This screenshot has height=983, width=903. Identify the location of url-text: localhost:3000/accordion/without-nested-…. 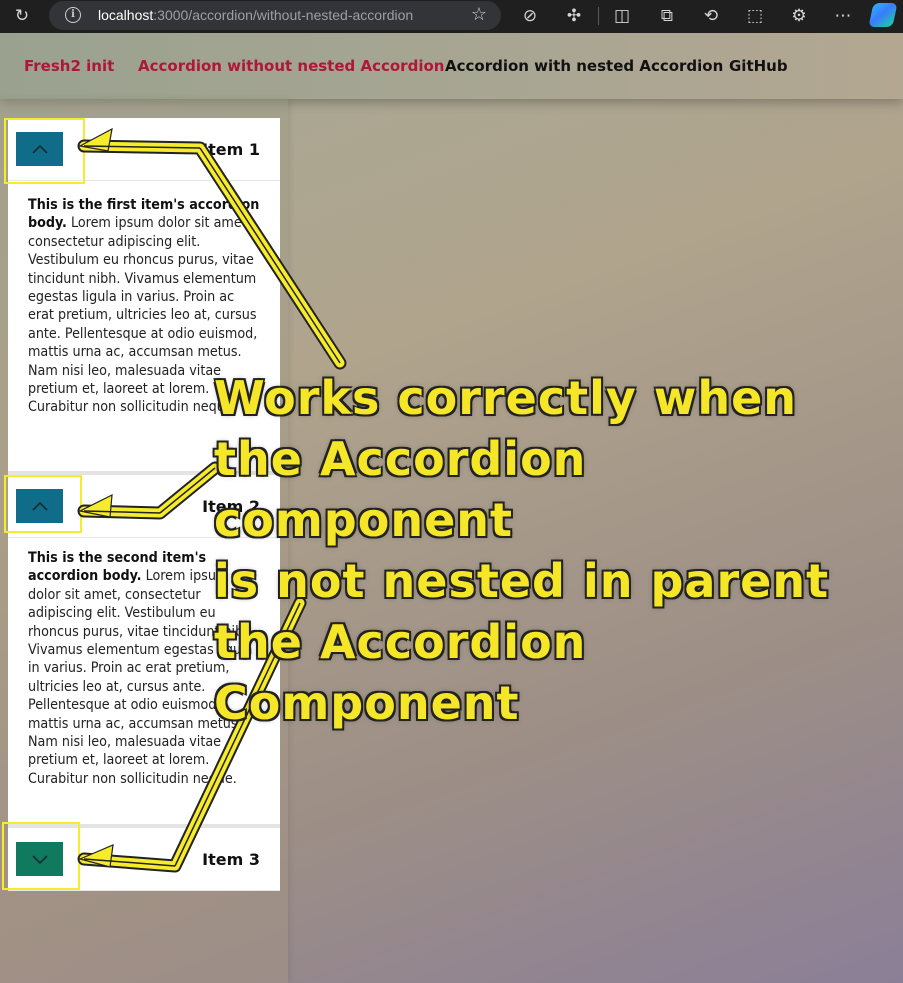
(255, 15).